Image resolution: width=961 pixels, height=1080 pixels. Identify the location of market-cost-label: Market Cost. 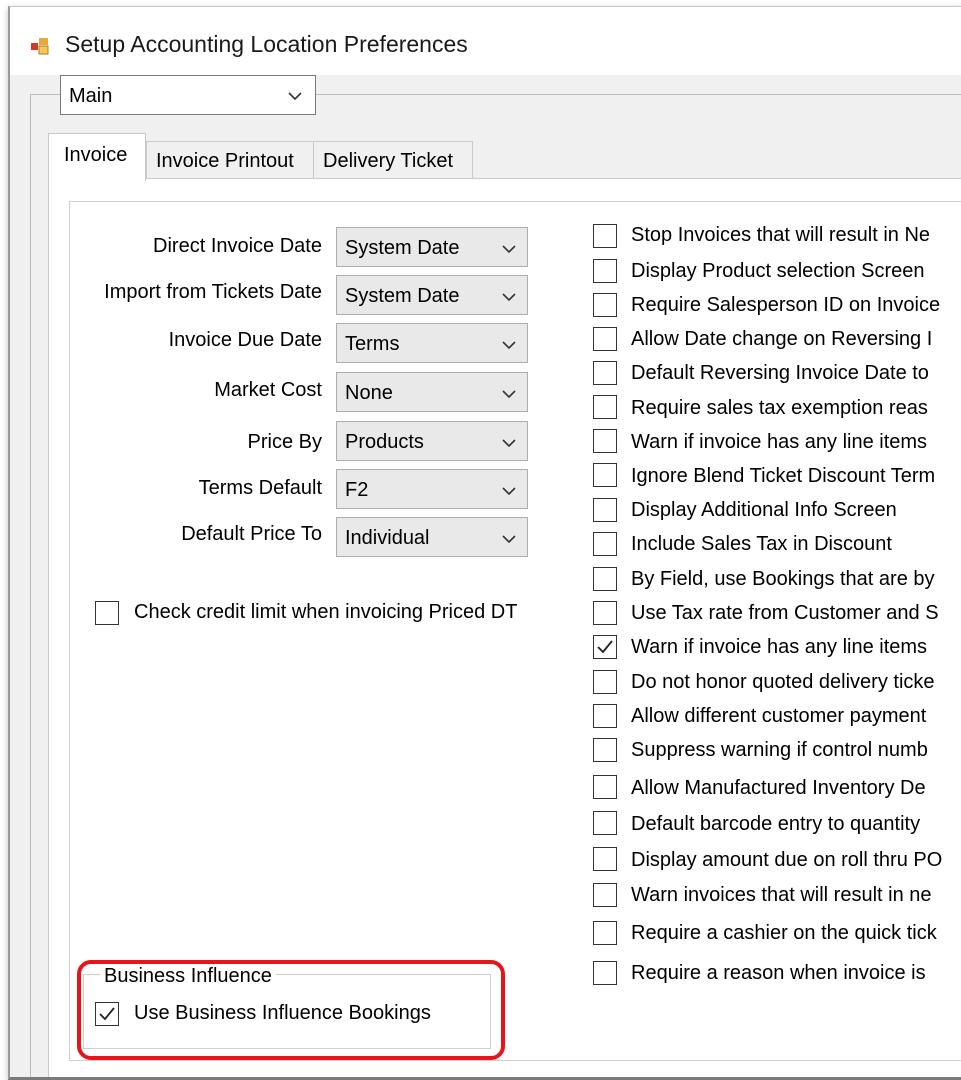
(268, 390).